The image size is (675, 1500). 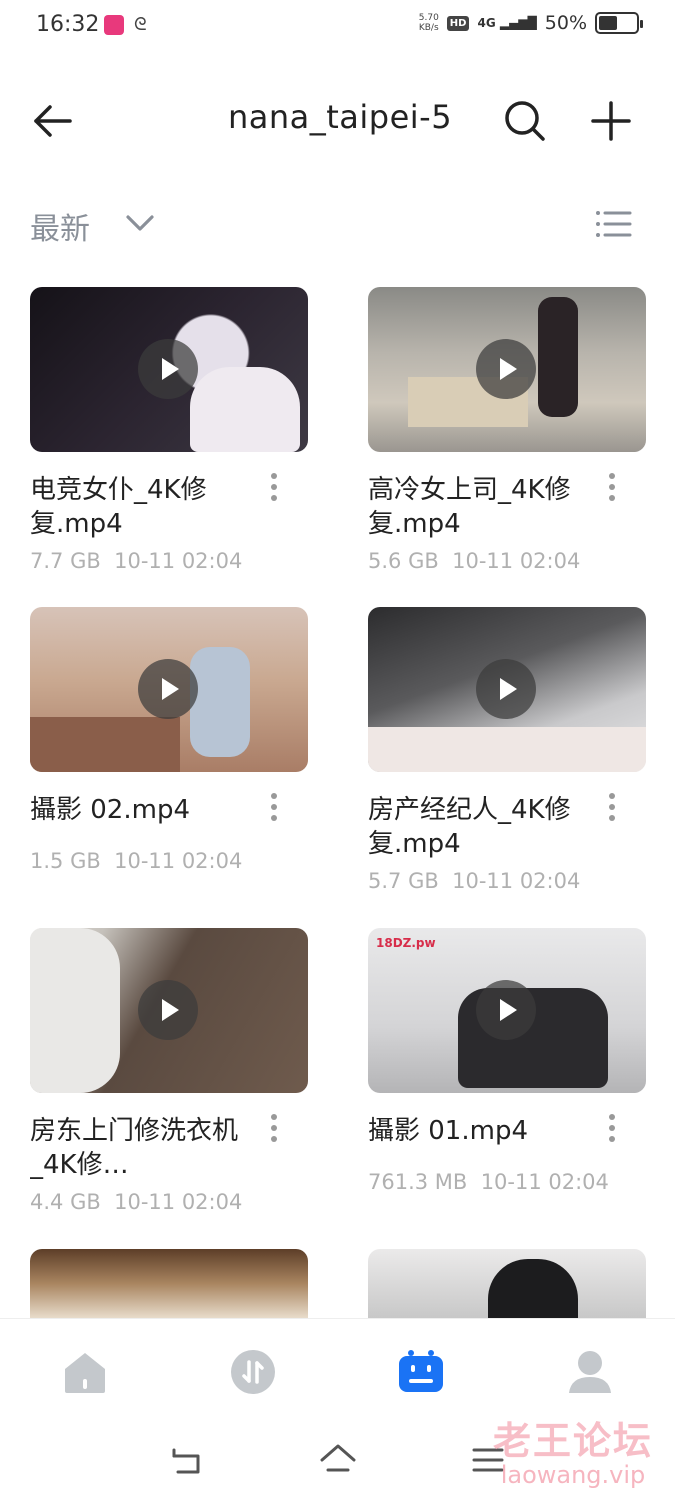 I want to click on chevron-down-icon, so click(x=140, y=223).